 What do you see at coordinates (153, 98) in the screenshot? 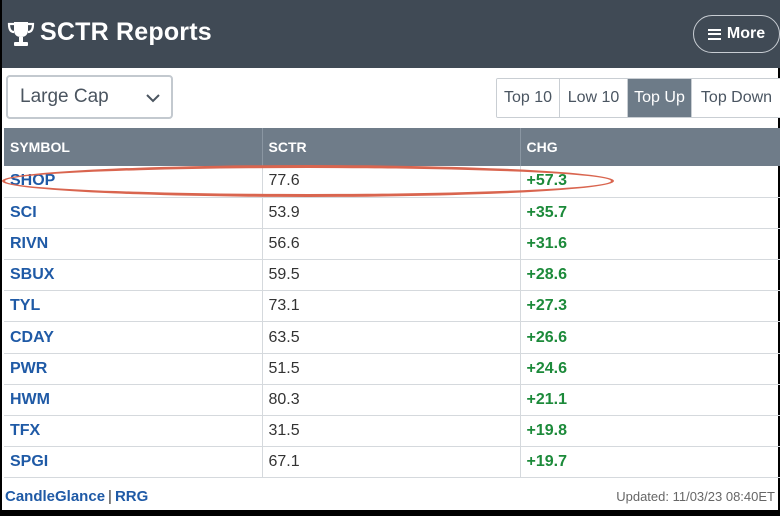
I see `chevron-down-icon` at bounding box center [153, 98].